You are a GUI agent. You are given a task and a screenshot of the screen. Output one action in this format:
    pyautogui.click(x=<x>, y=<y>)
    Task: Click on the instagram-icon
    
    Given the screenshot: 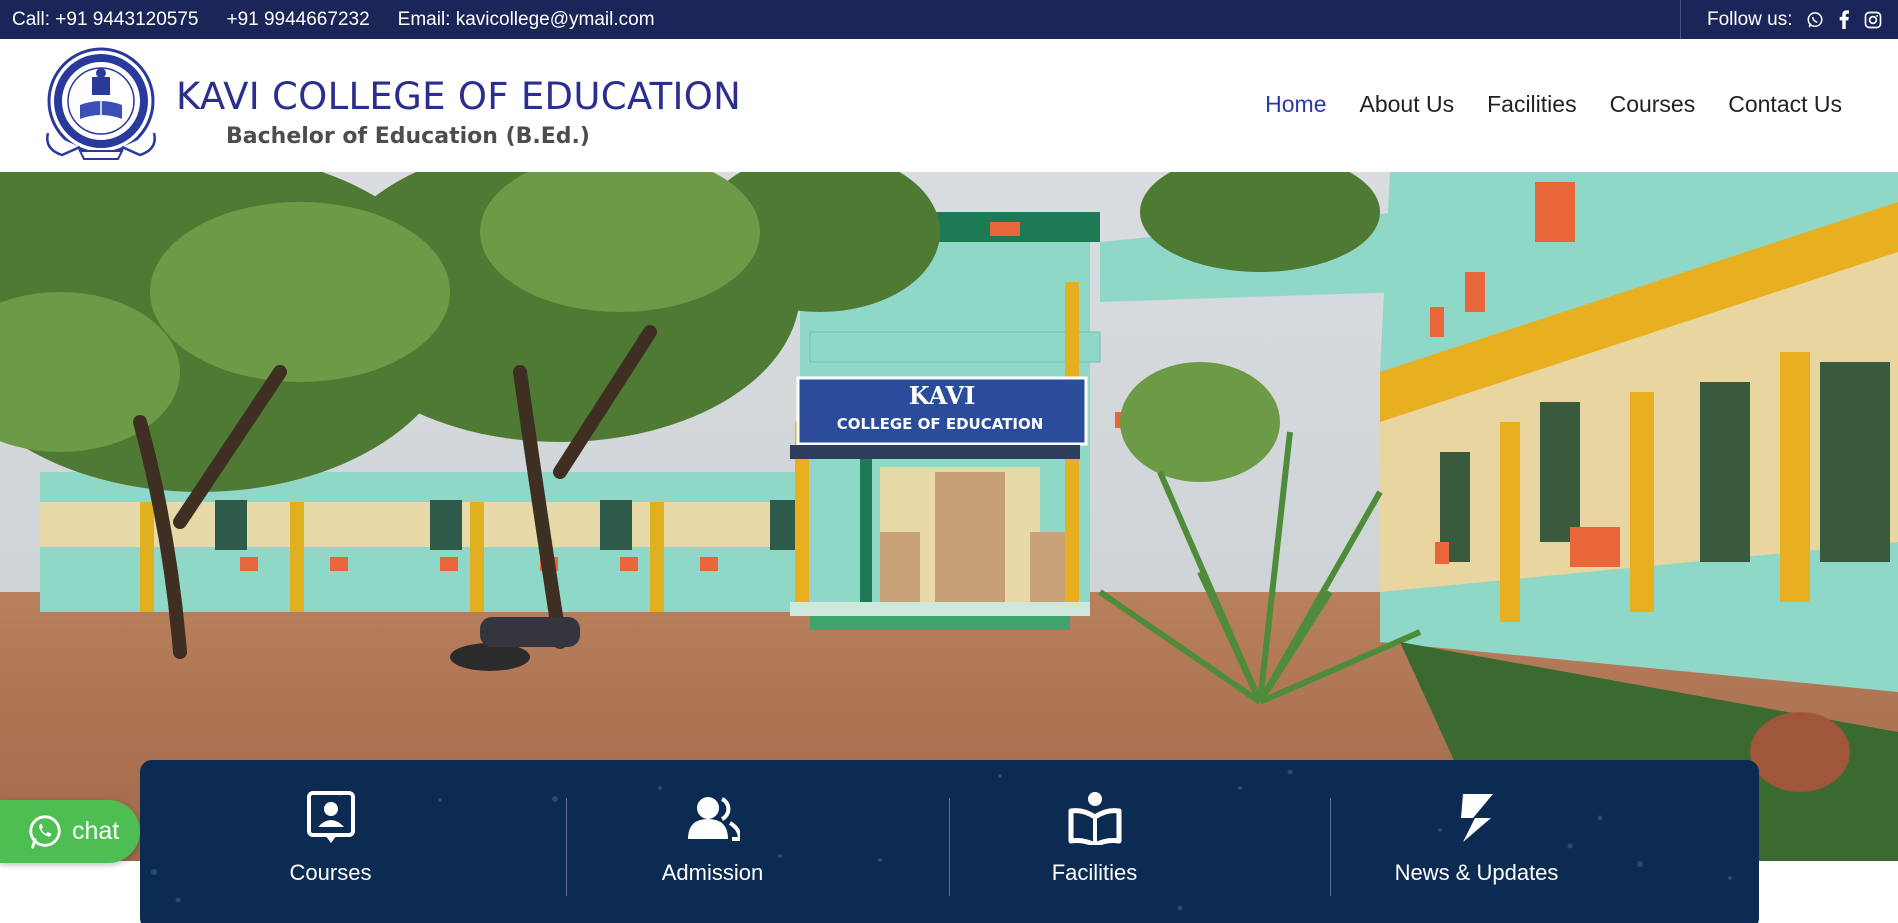 What is the action you would take?
    pyautogui.click(x=1873, y=20)
    